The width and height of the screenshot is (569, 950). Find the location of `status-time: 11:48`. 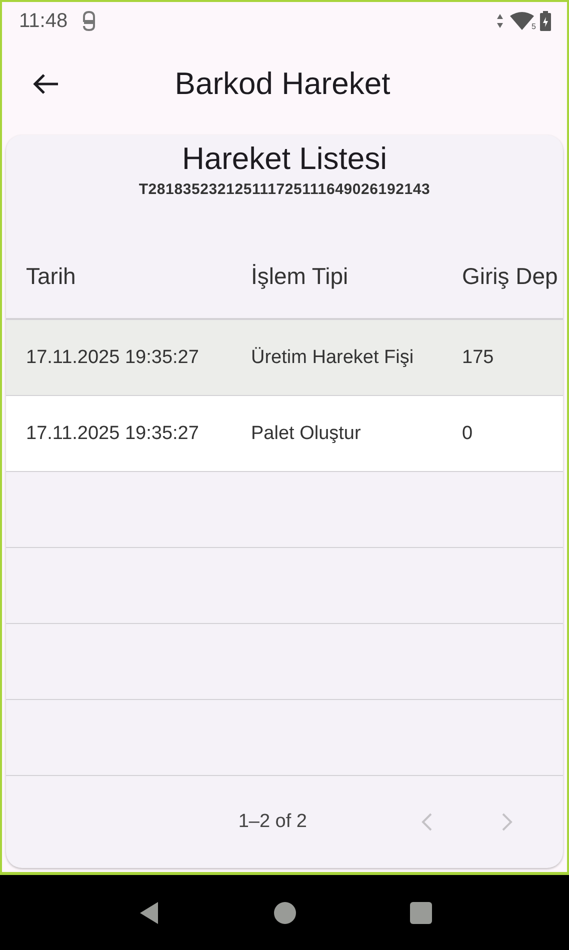

status-time: 11:48 is located at coordinates (43, 21).